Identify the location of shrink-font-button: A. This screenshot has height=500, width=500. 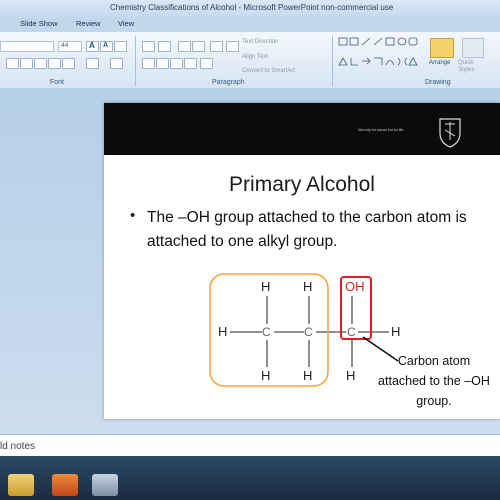
(106, 46).